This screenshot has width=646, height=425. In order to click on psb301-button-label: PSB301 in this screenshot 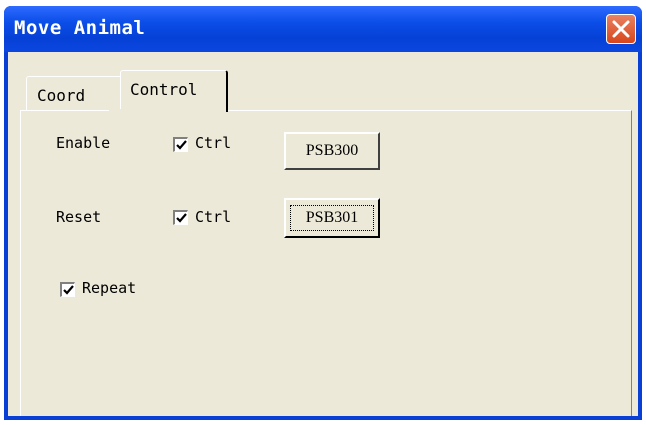, I will do `click(332, 217)`.